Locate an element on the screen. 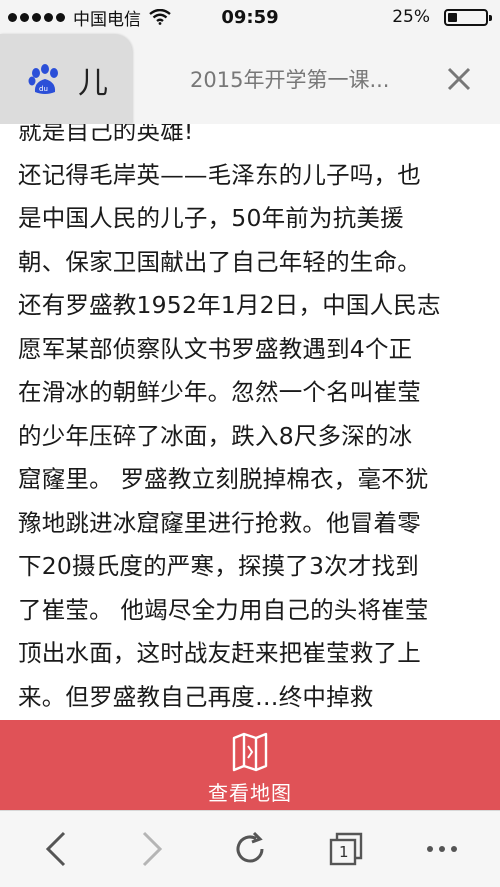 This screenshot has height=887, width=500. close-icon is located at coordinates (459, 79).